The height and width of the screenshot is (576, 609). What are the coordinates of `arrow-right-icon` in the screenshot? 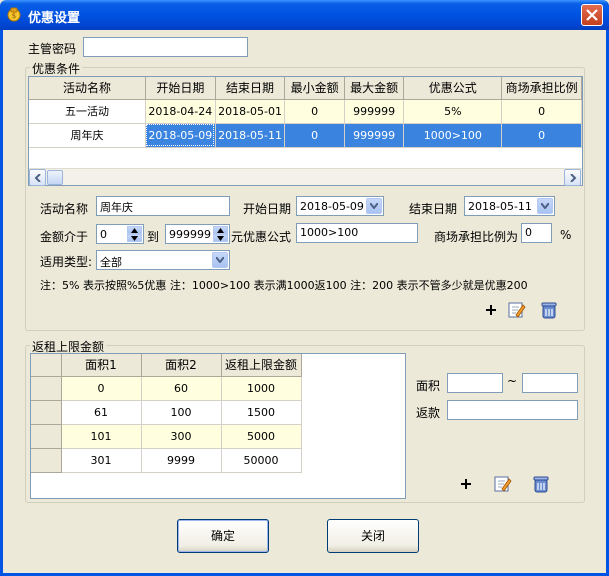 It's located at (573, 178).